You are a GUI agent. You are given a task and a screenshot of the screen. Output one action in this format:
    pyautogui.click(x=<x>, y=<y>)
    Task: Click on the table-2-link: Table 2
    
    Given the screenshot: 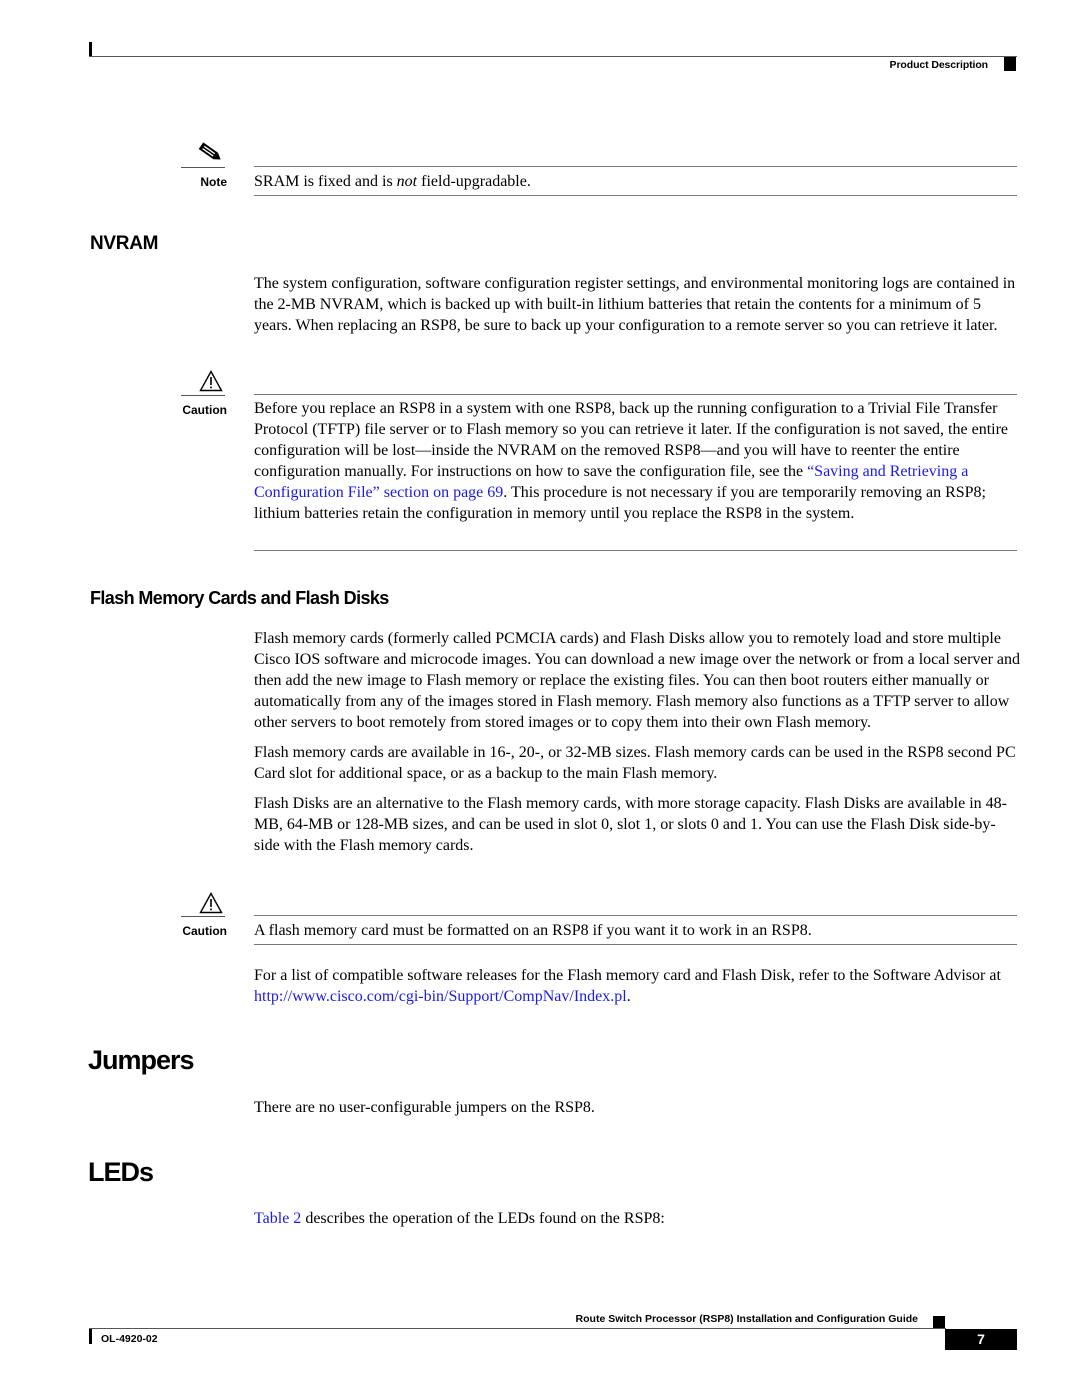 What is the action you would take?
    pyautogui.click(x=277, y=1218)
    